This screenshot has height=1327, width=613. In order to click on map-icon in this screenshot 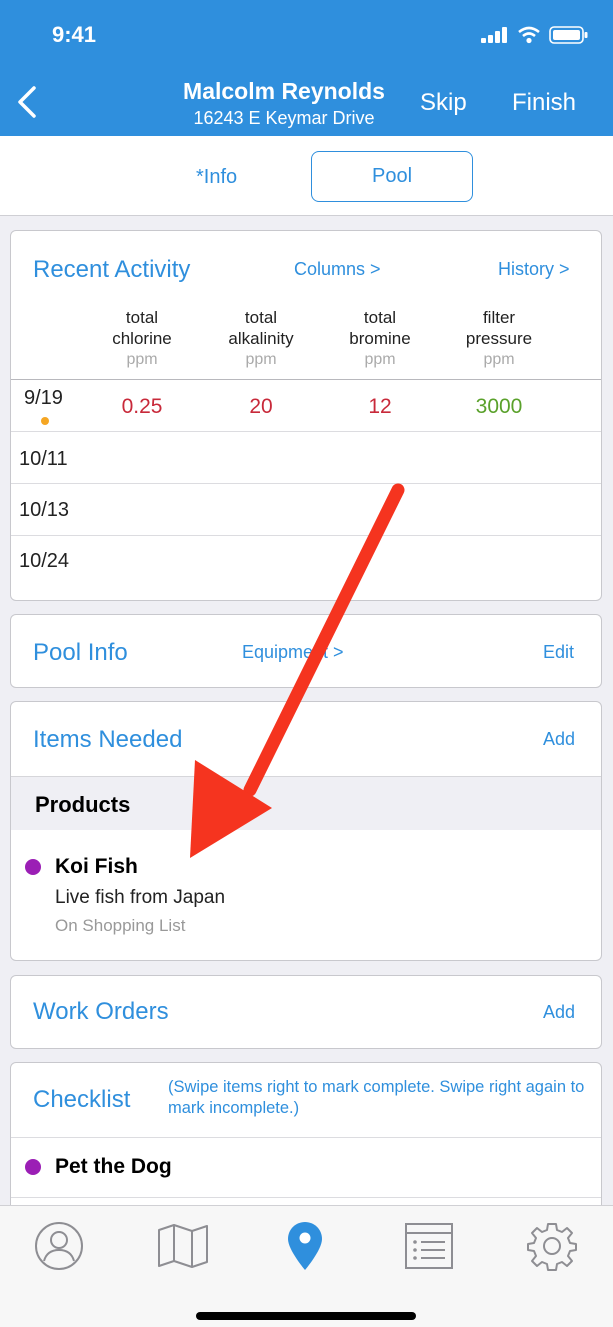, I will do `click(183, 1246)`.